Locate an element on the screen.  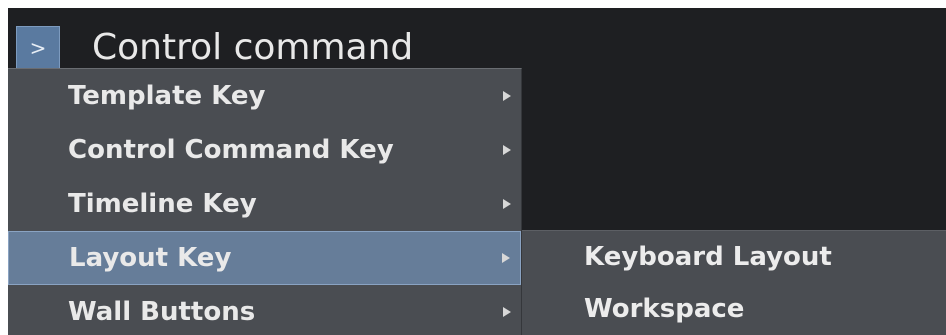
page-title: Control command is located at coordinates (253, 47).